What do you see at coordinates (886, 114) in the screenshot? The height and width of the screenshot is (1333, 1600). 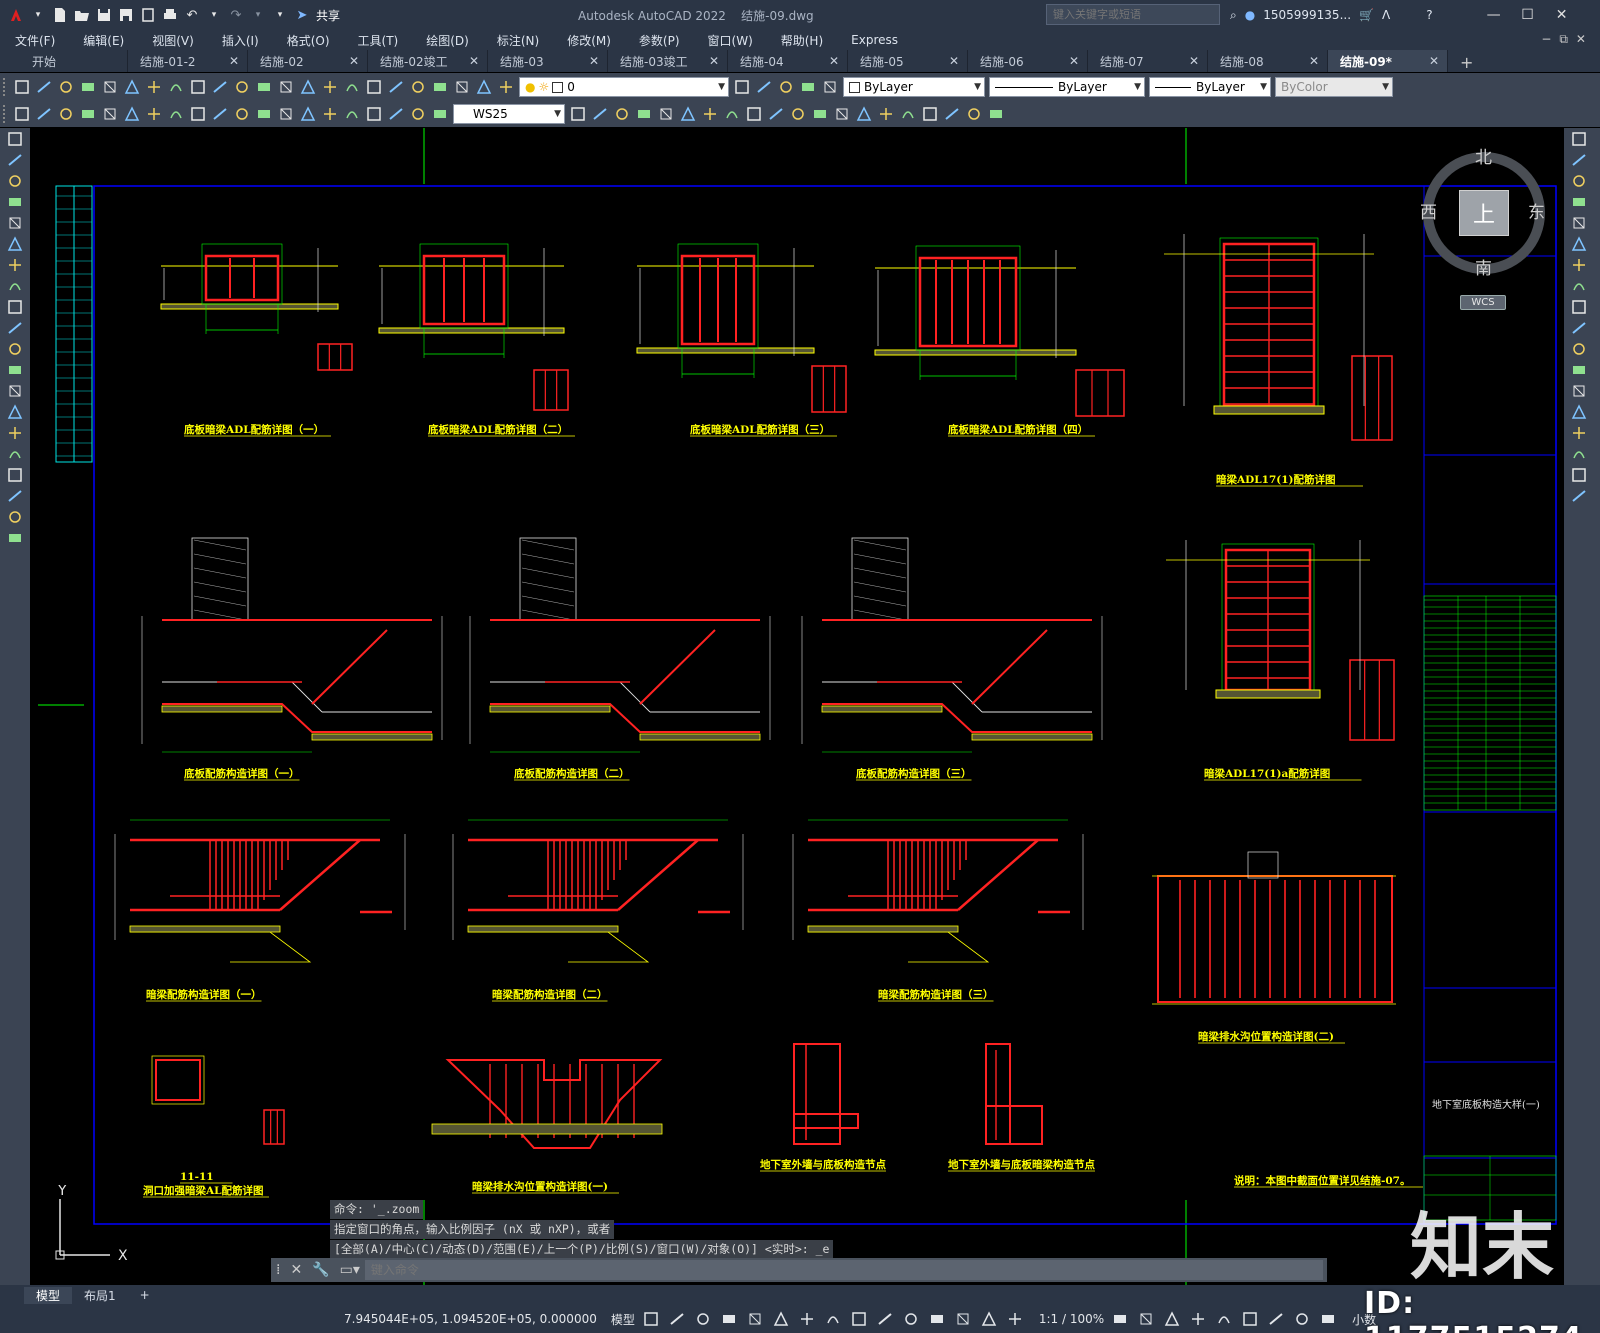 I see `render-icon` at bounding box center [886, 114].